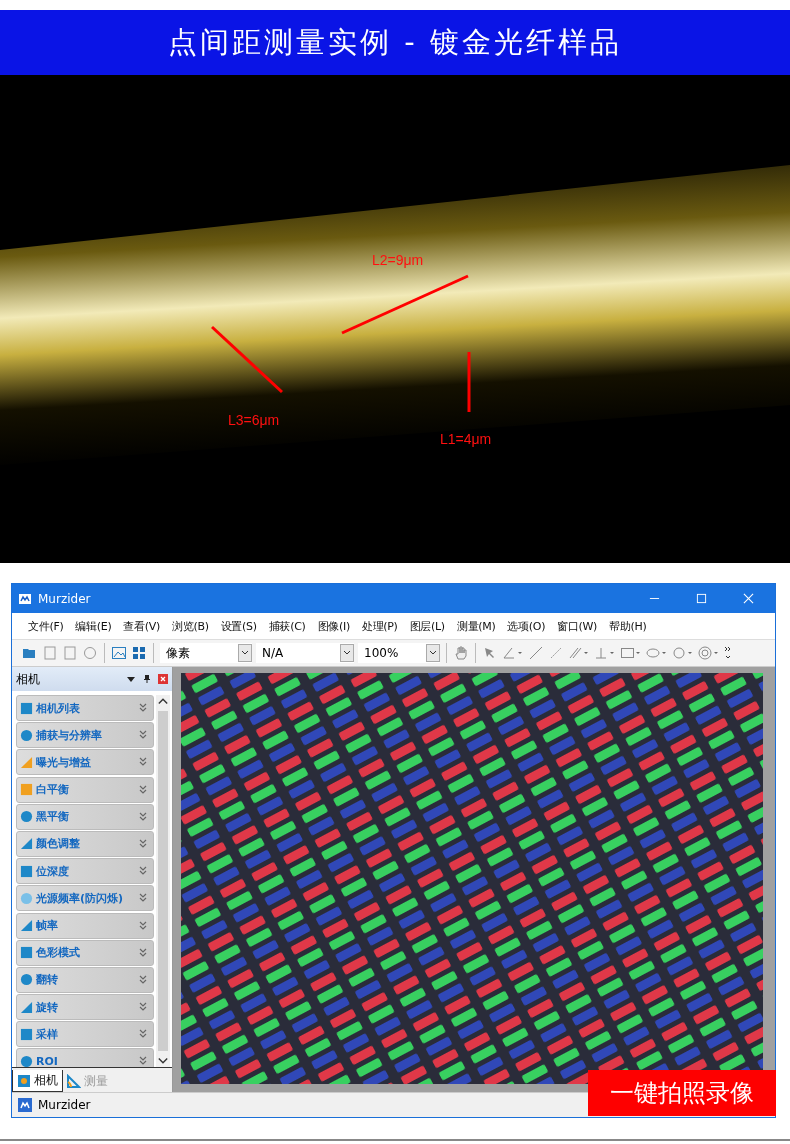 The width and height of the screenshot is (790, 1144). I want to click on panel-section-header: 帧率, so click(85, 925).